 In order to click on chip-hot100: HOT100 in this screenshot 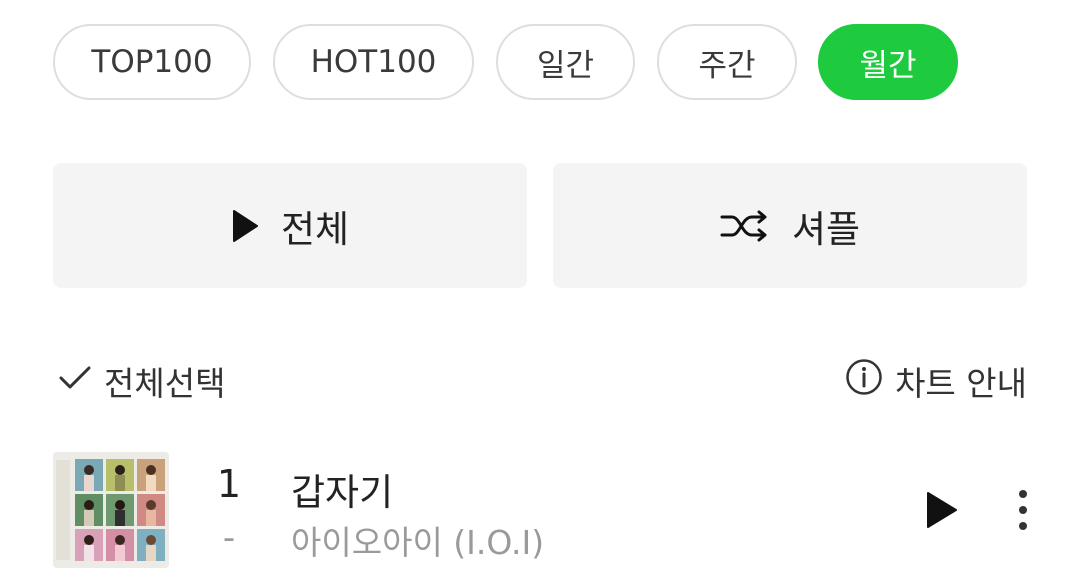, I will do `click(373, 62)`.